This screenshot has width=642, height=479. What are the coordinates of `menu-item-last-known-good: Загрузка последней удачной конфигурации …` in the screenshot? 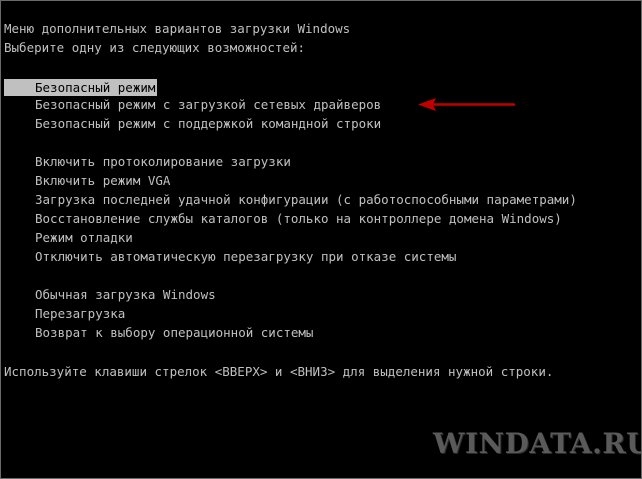 It's located at (306, 199).